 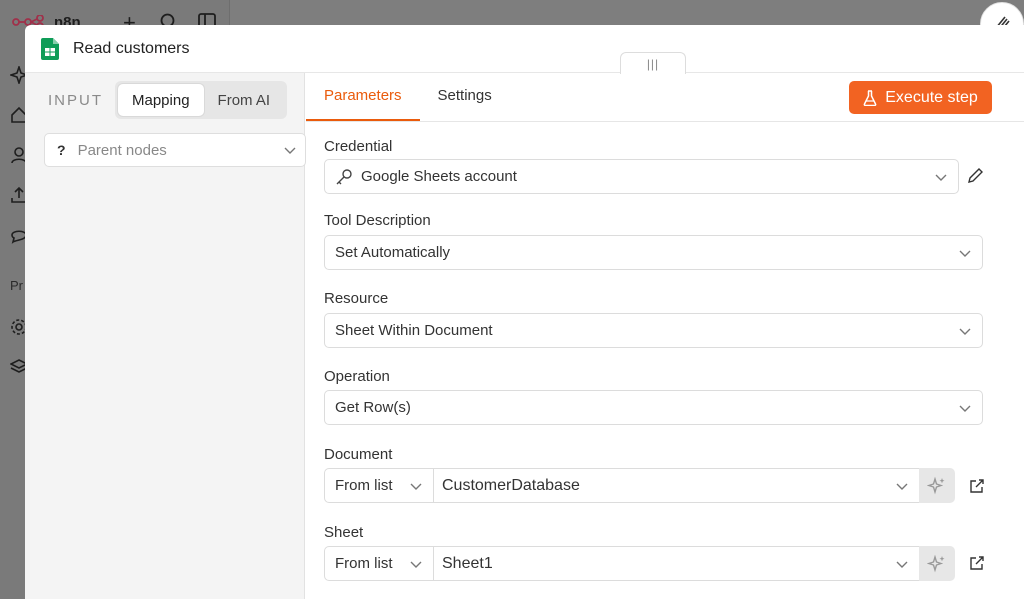 What do you see at coordinates (358, 146) in the screenshot?
I see `credential-label: Credential` at bounding box center [358, 146].